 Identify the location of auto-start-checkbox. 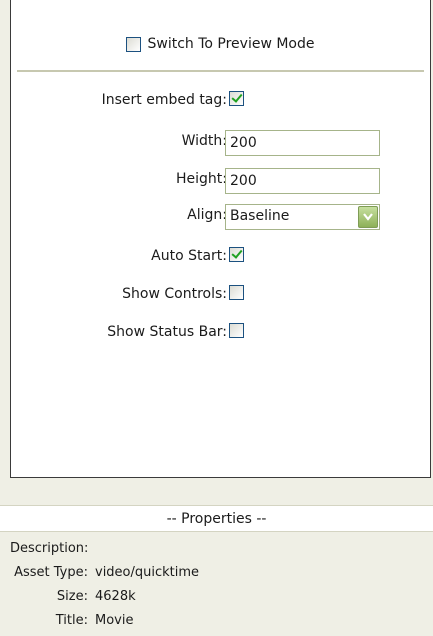
(236, 254).